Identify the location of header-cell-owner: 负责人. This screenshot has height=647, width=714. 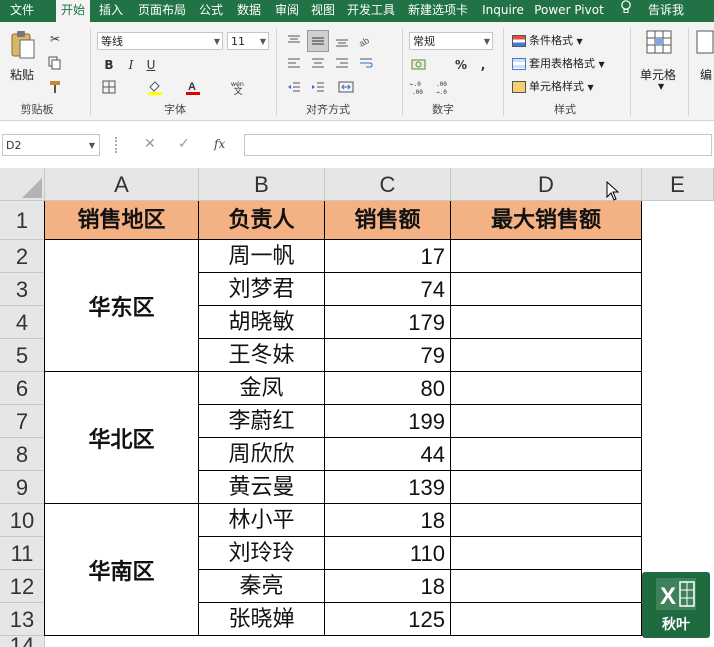
(262, 220).